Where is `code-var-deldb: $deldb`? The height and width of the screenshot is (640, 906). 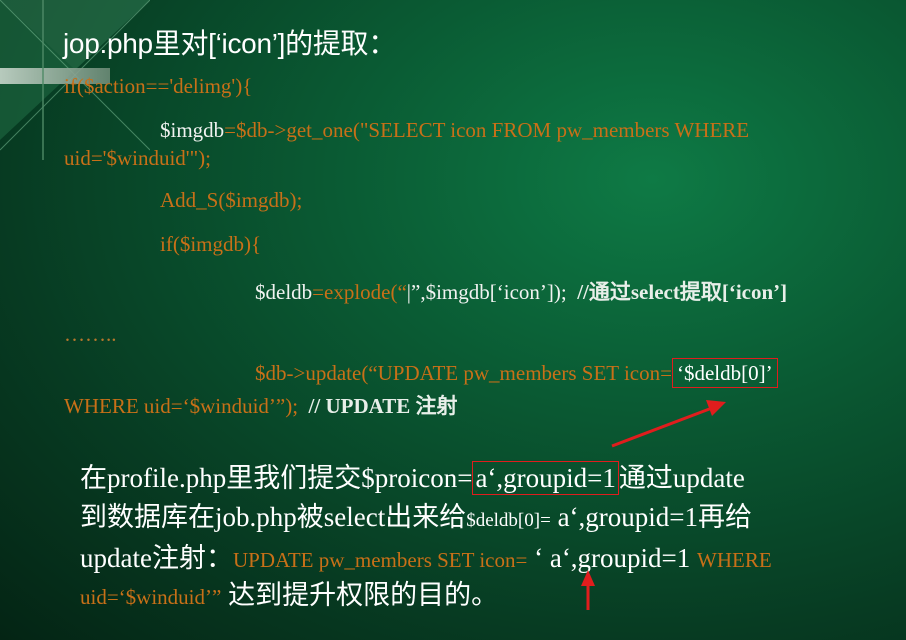
code-var-deldb: $deldb is located at coordinates (284, 292).